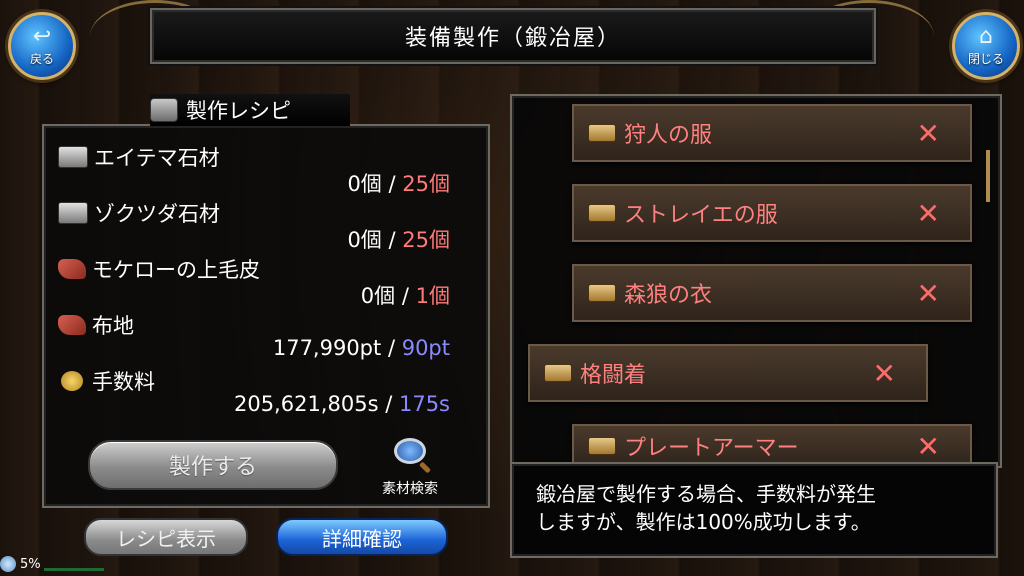  I want to click on material-row: 布地 177,990pt / 90pt, so click(258, 335).